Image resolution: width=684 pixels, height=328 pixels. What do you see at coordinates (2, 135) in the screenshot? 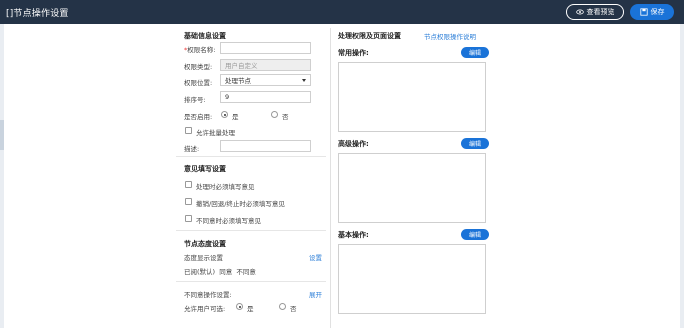
I see `left-strip-marker` at bounding box center [2, 135].